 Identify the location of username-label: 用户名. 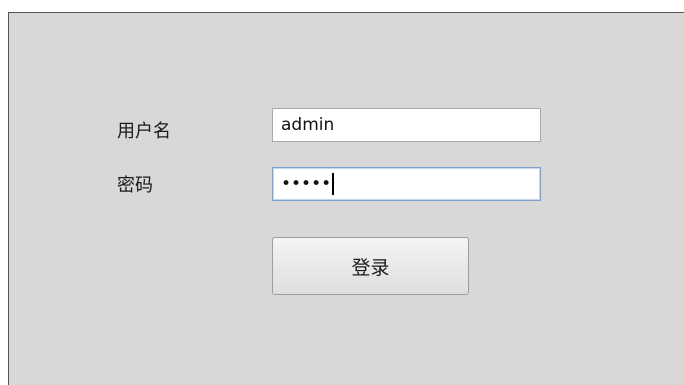
(144, 131).